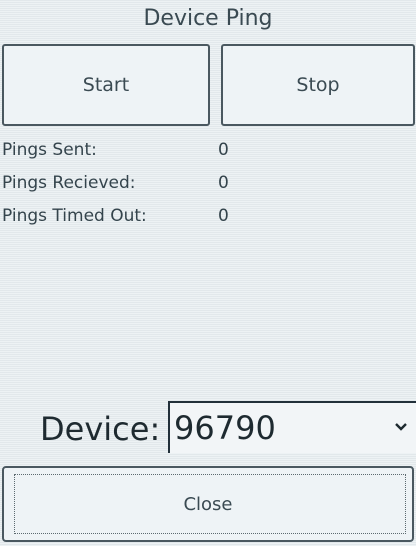  Describe the element at coordinates (225, 428) in the screenshot. I see `device-selected-value: 96790` at that location.